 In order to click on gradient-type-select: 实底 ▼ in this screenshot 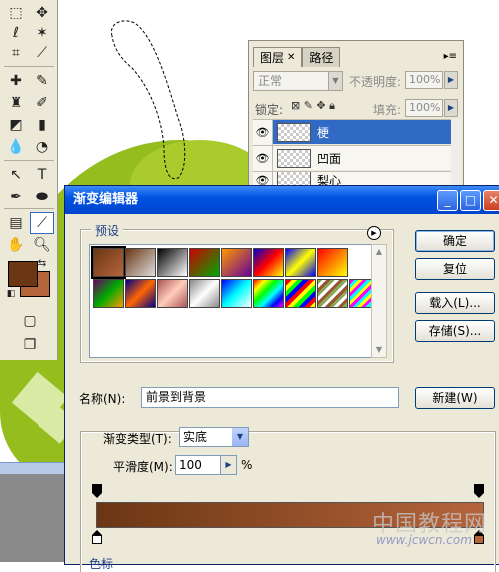, I will do `click(214, 437)`.